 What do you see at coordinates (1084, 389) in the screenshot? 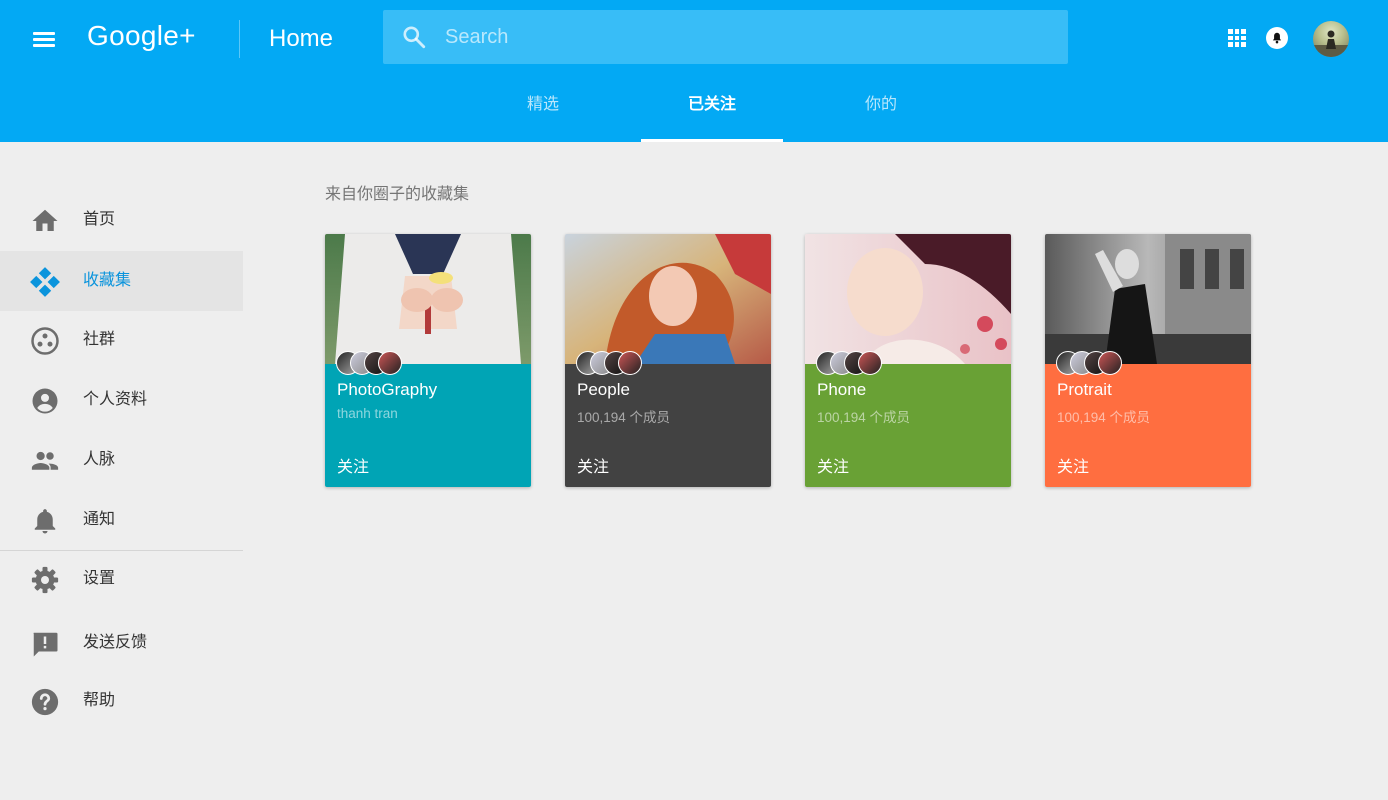
I see `collection-name: Protrait` at bounding box center [1084, 389].